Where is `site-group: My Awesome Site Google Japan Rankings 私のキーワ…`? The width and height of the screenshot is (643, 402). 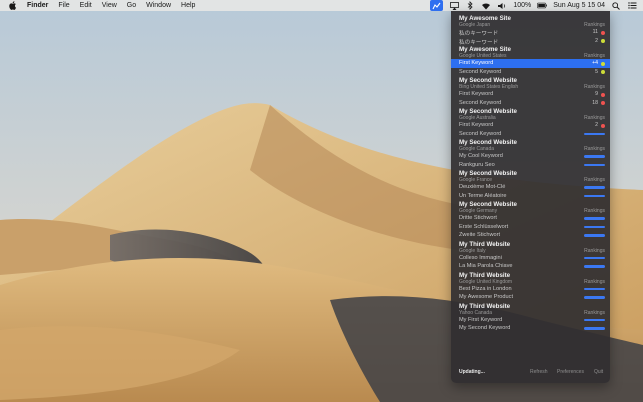
site-group: My Awesome Site Google Japan Rankings 私のキーワ… is located at coordinates (530, 30).